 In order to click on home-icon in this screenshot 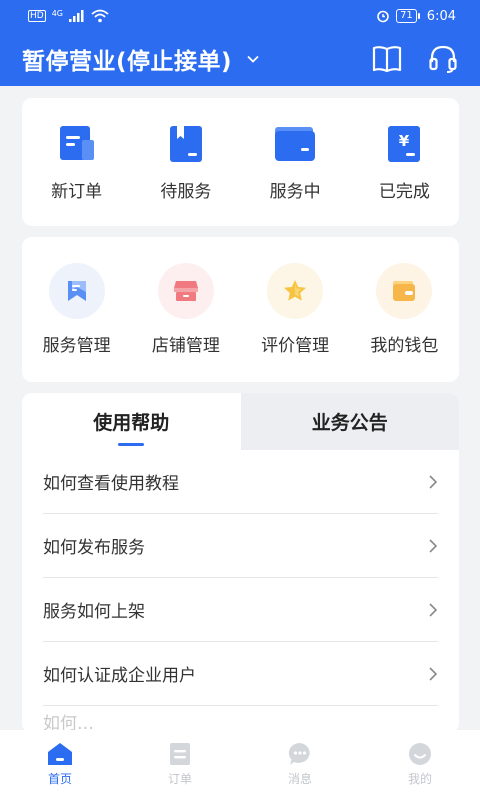, I will do `click(60, 754)`.